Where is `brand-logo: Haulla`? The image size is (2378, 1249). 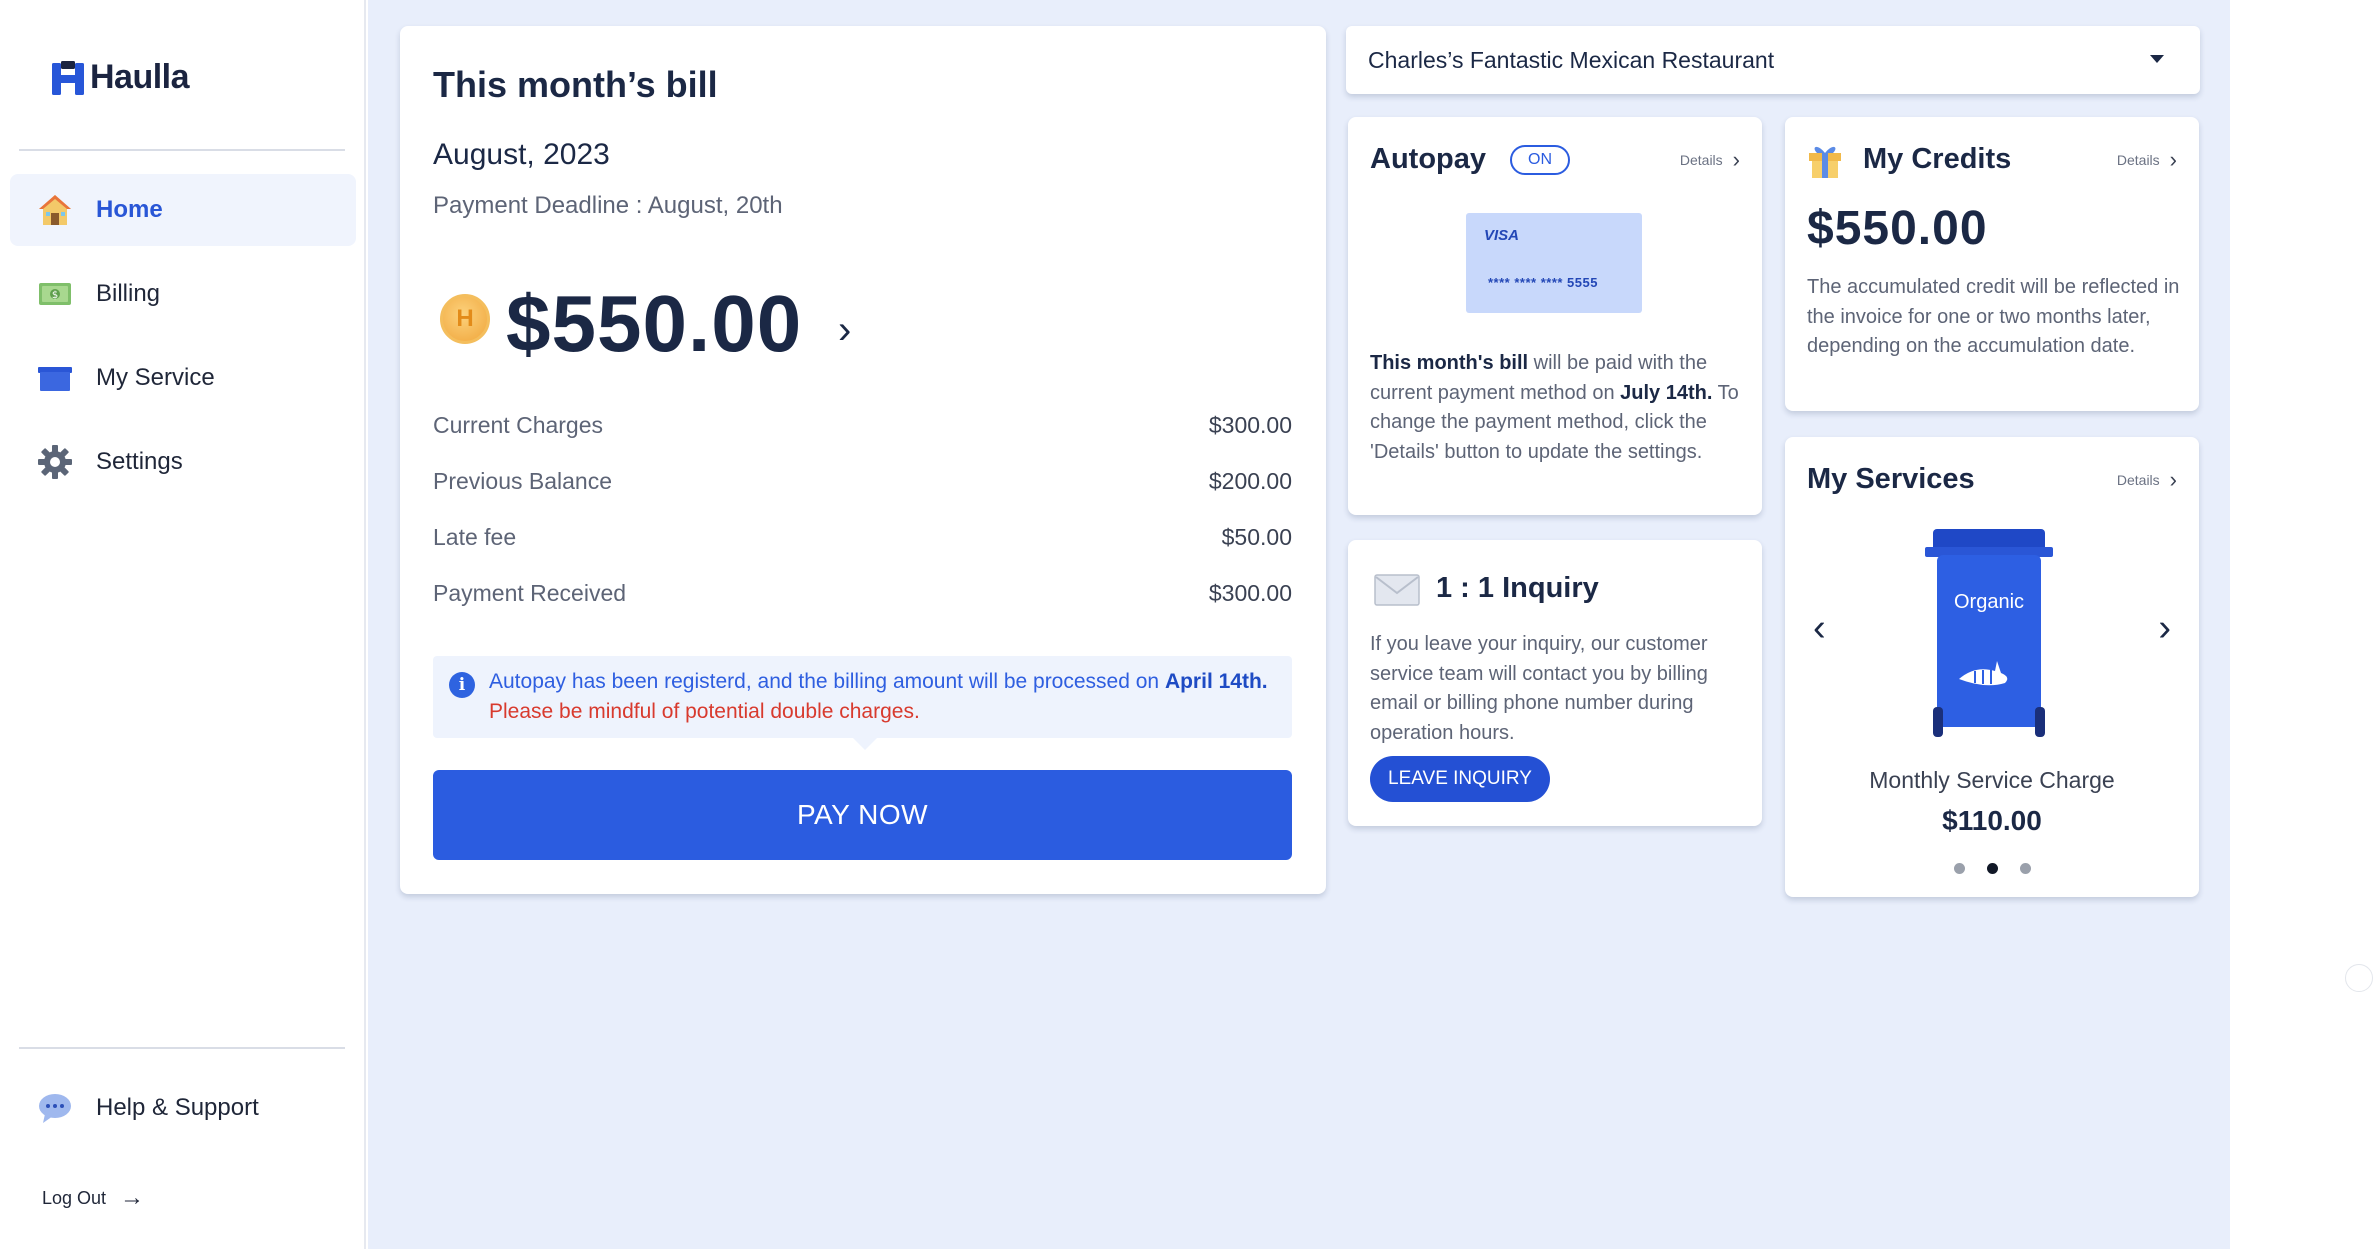 brand-logo: Haulla is located at coordinates (121, 77).